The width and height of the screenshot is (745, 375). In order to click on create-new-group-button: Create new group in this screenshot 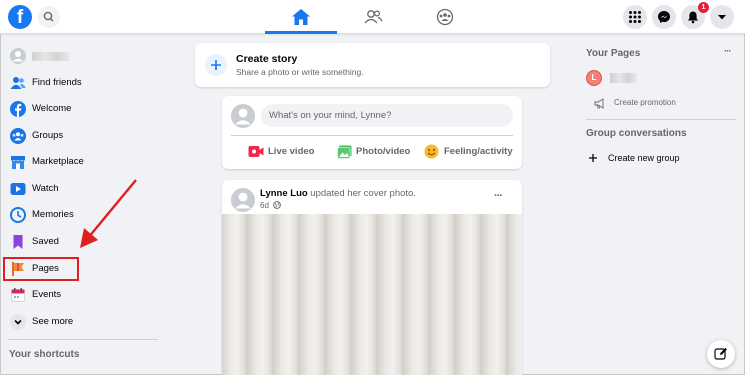, I will do `click(651, 158)`.